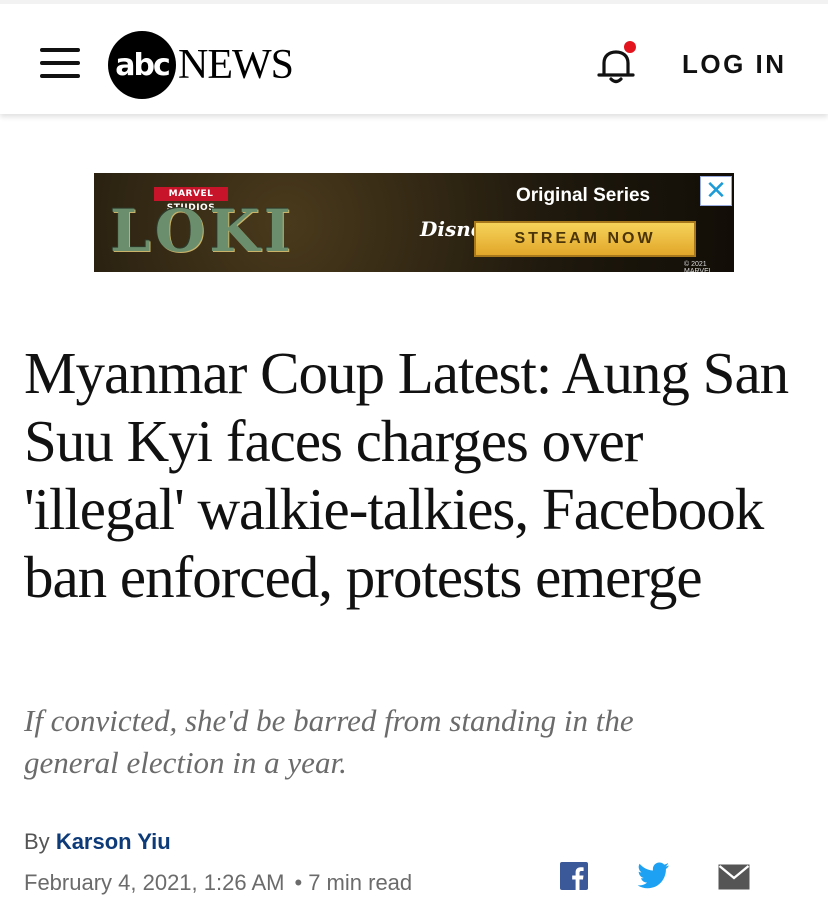 The image size is (828, 915). Describe the element at coordinates (585, 239) in the screenshot. I see `stream-now-button: STREAM NOW` at that location.